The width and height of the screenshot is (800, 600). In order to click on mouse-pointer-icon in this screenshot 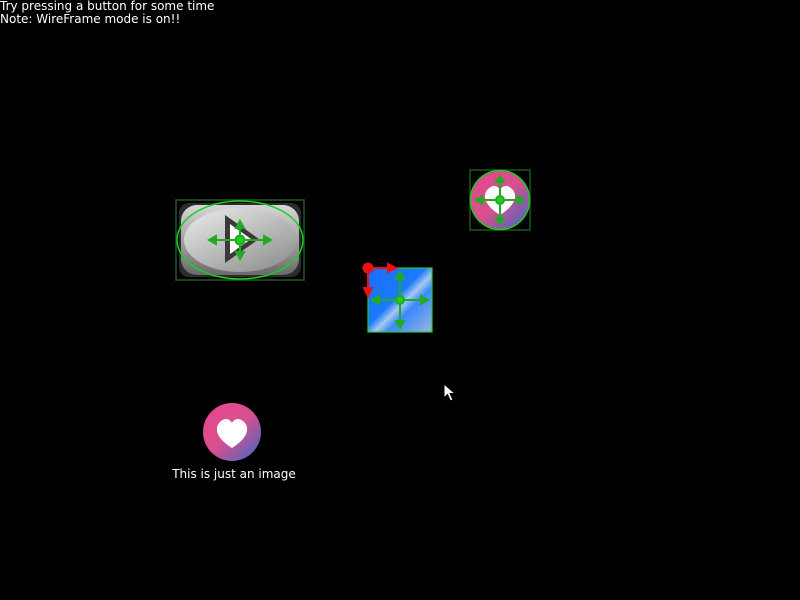, I will do `click(450, 392)`.